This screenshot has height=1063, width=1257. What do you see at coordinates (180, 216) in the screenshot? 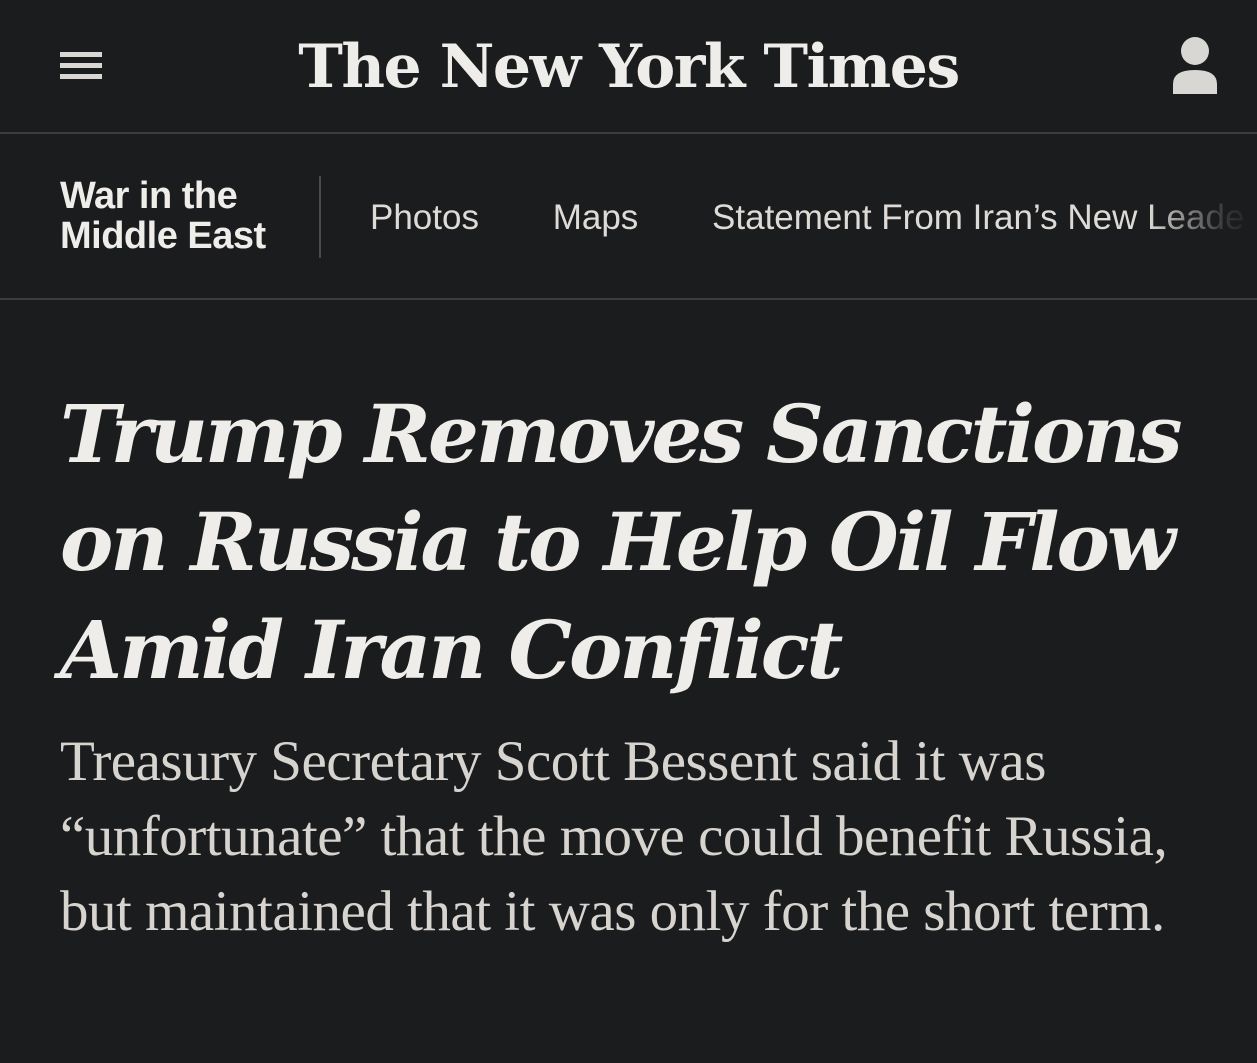
I see `section-title: War in the Middle East` at bounding box center [180, 216].